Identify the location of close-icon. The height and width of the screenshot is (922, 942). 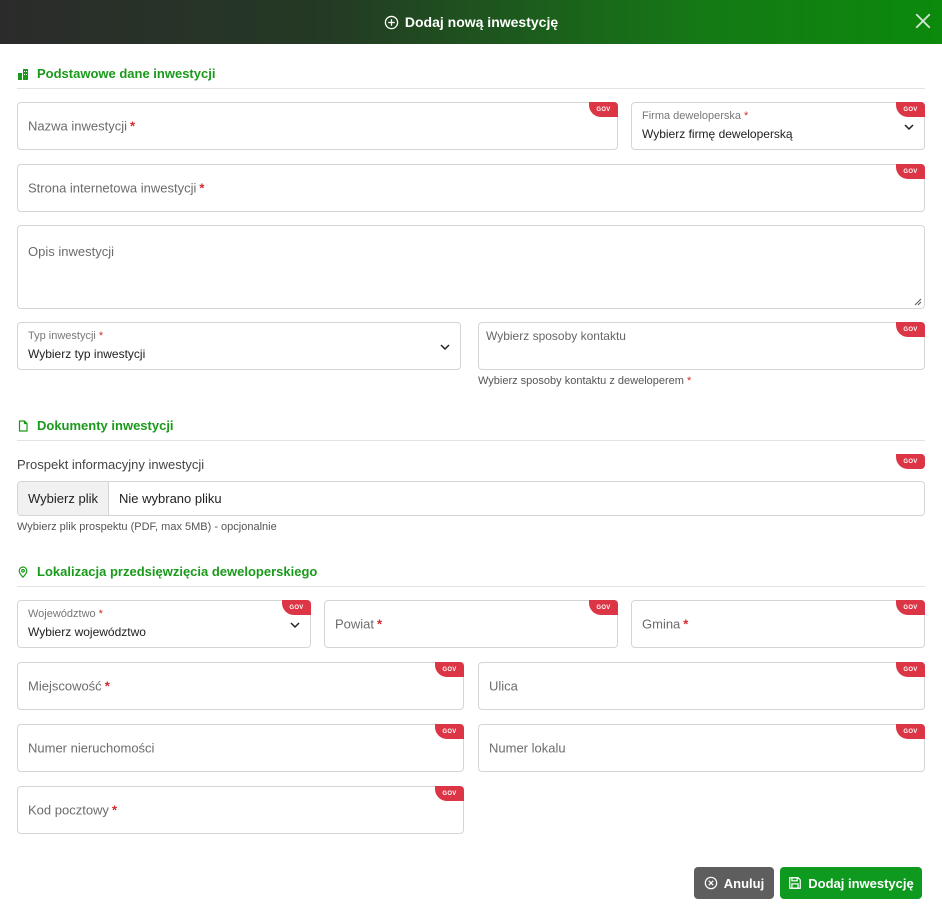
(923, 21).